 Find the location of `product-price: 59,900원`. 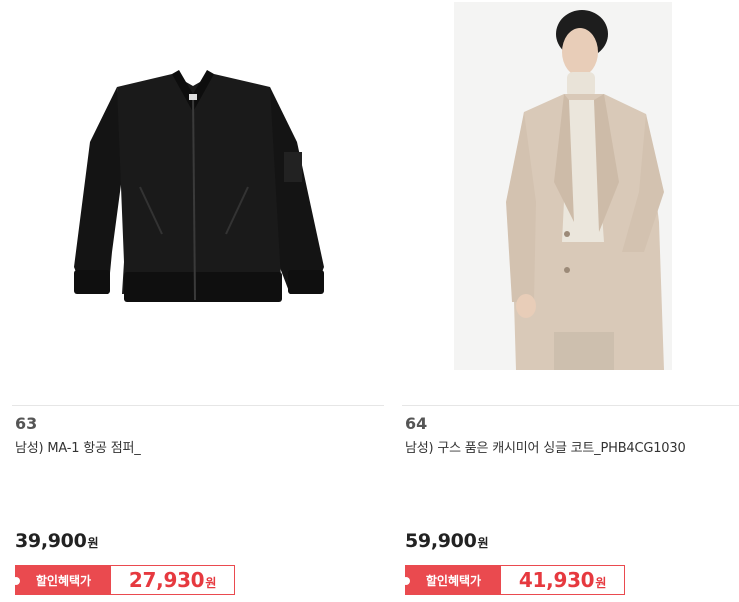

product-price: 59,900원 is located at coordinates (447, 541).